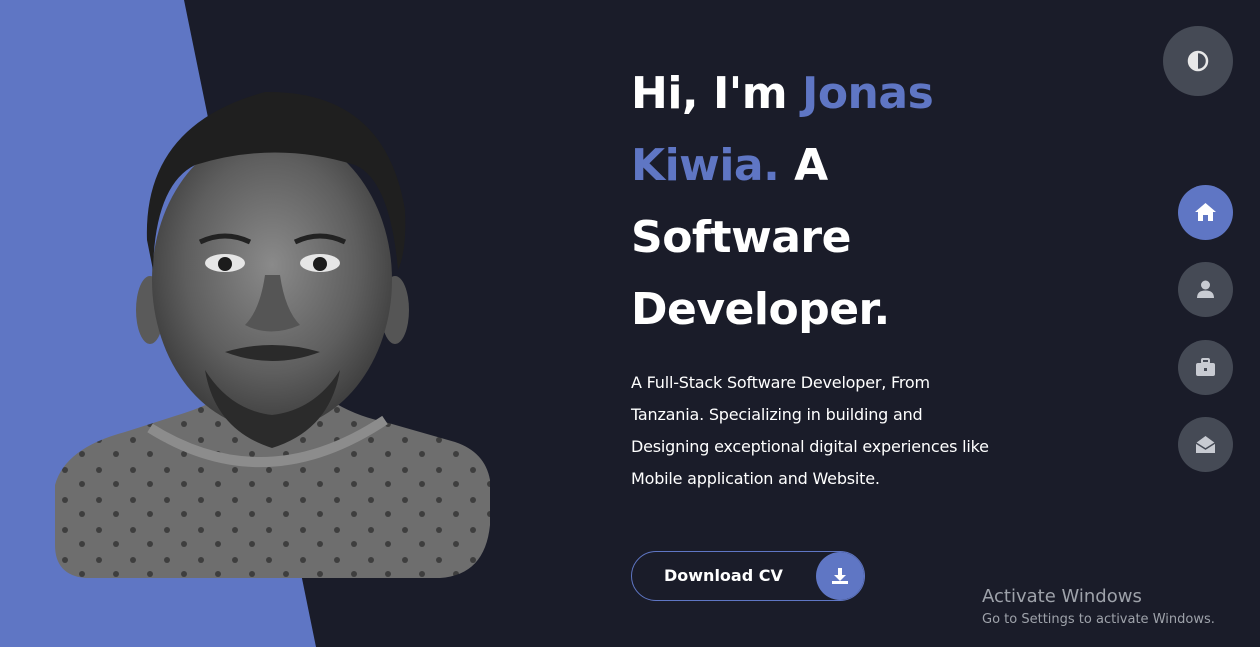 The width and height of the screenshot is (1260, 647). I want to click on nav-portfolio-button, so click(1205, 367).